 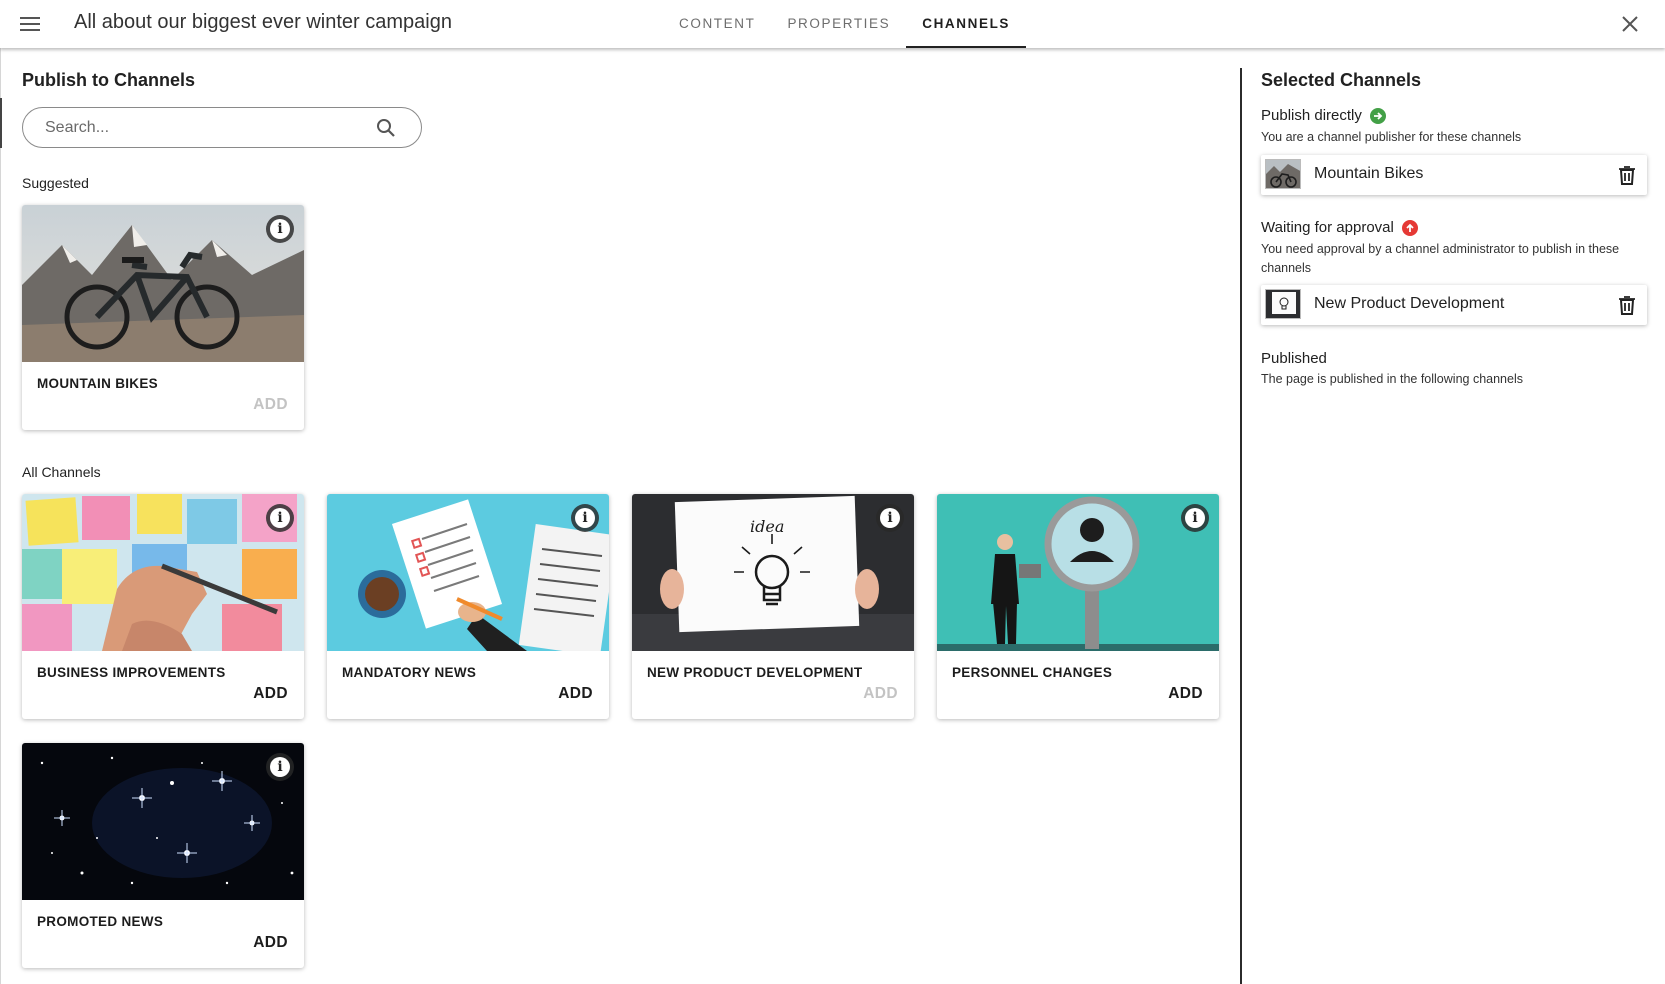 What do you see at coordinates (1630, 24) in the screenshot?
I see `close-icon` at bounding box center [1630, 24].